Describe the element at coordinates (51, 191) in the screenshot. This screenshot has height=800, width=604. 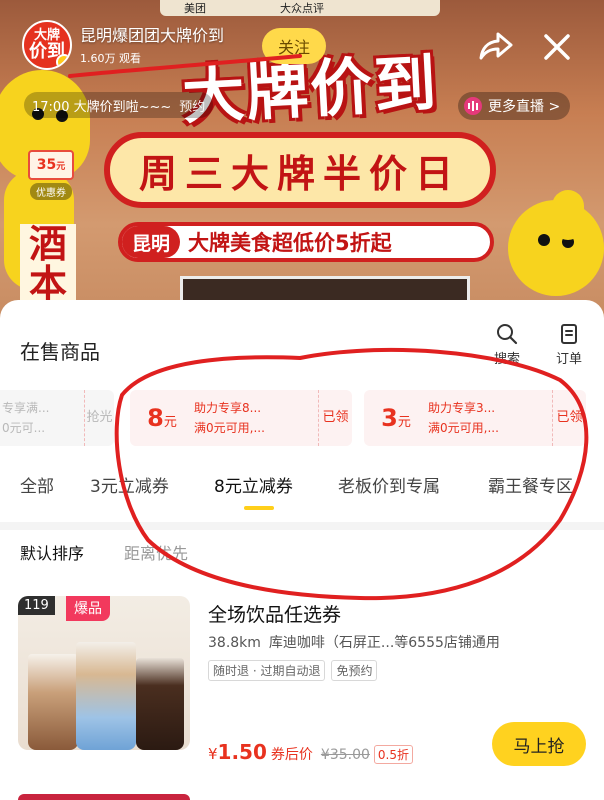
I see `coupon-widget-label: 优惠券` at that location.